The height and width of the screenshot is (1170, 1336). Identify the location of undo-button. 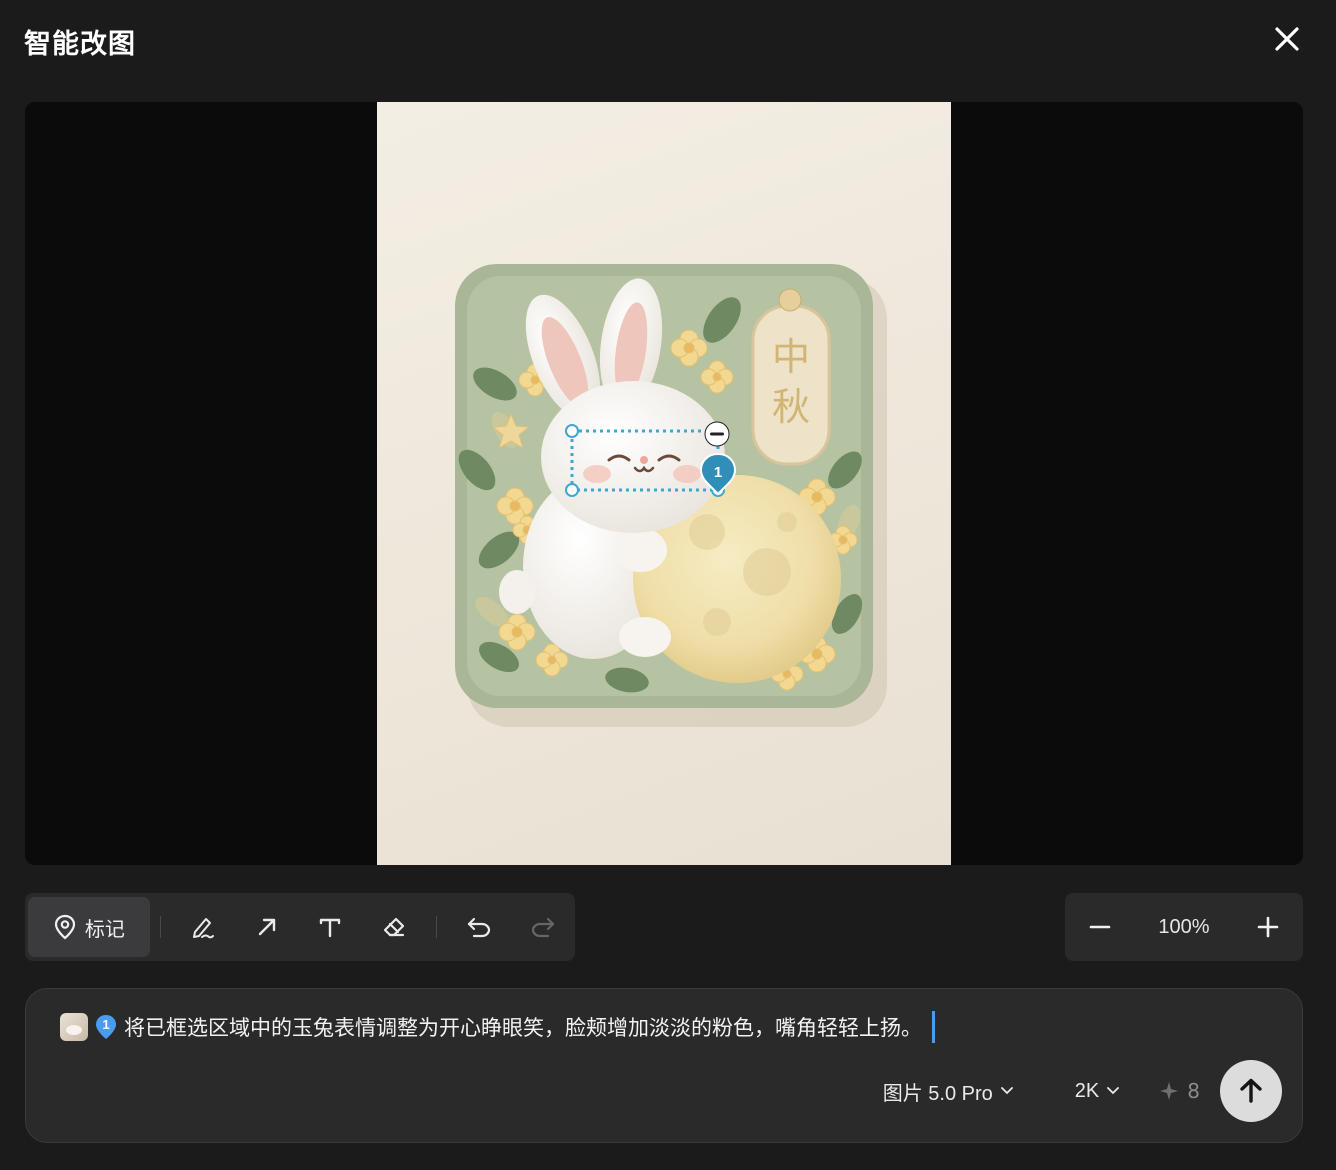
(479, 927).